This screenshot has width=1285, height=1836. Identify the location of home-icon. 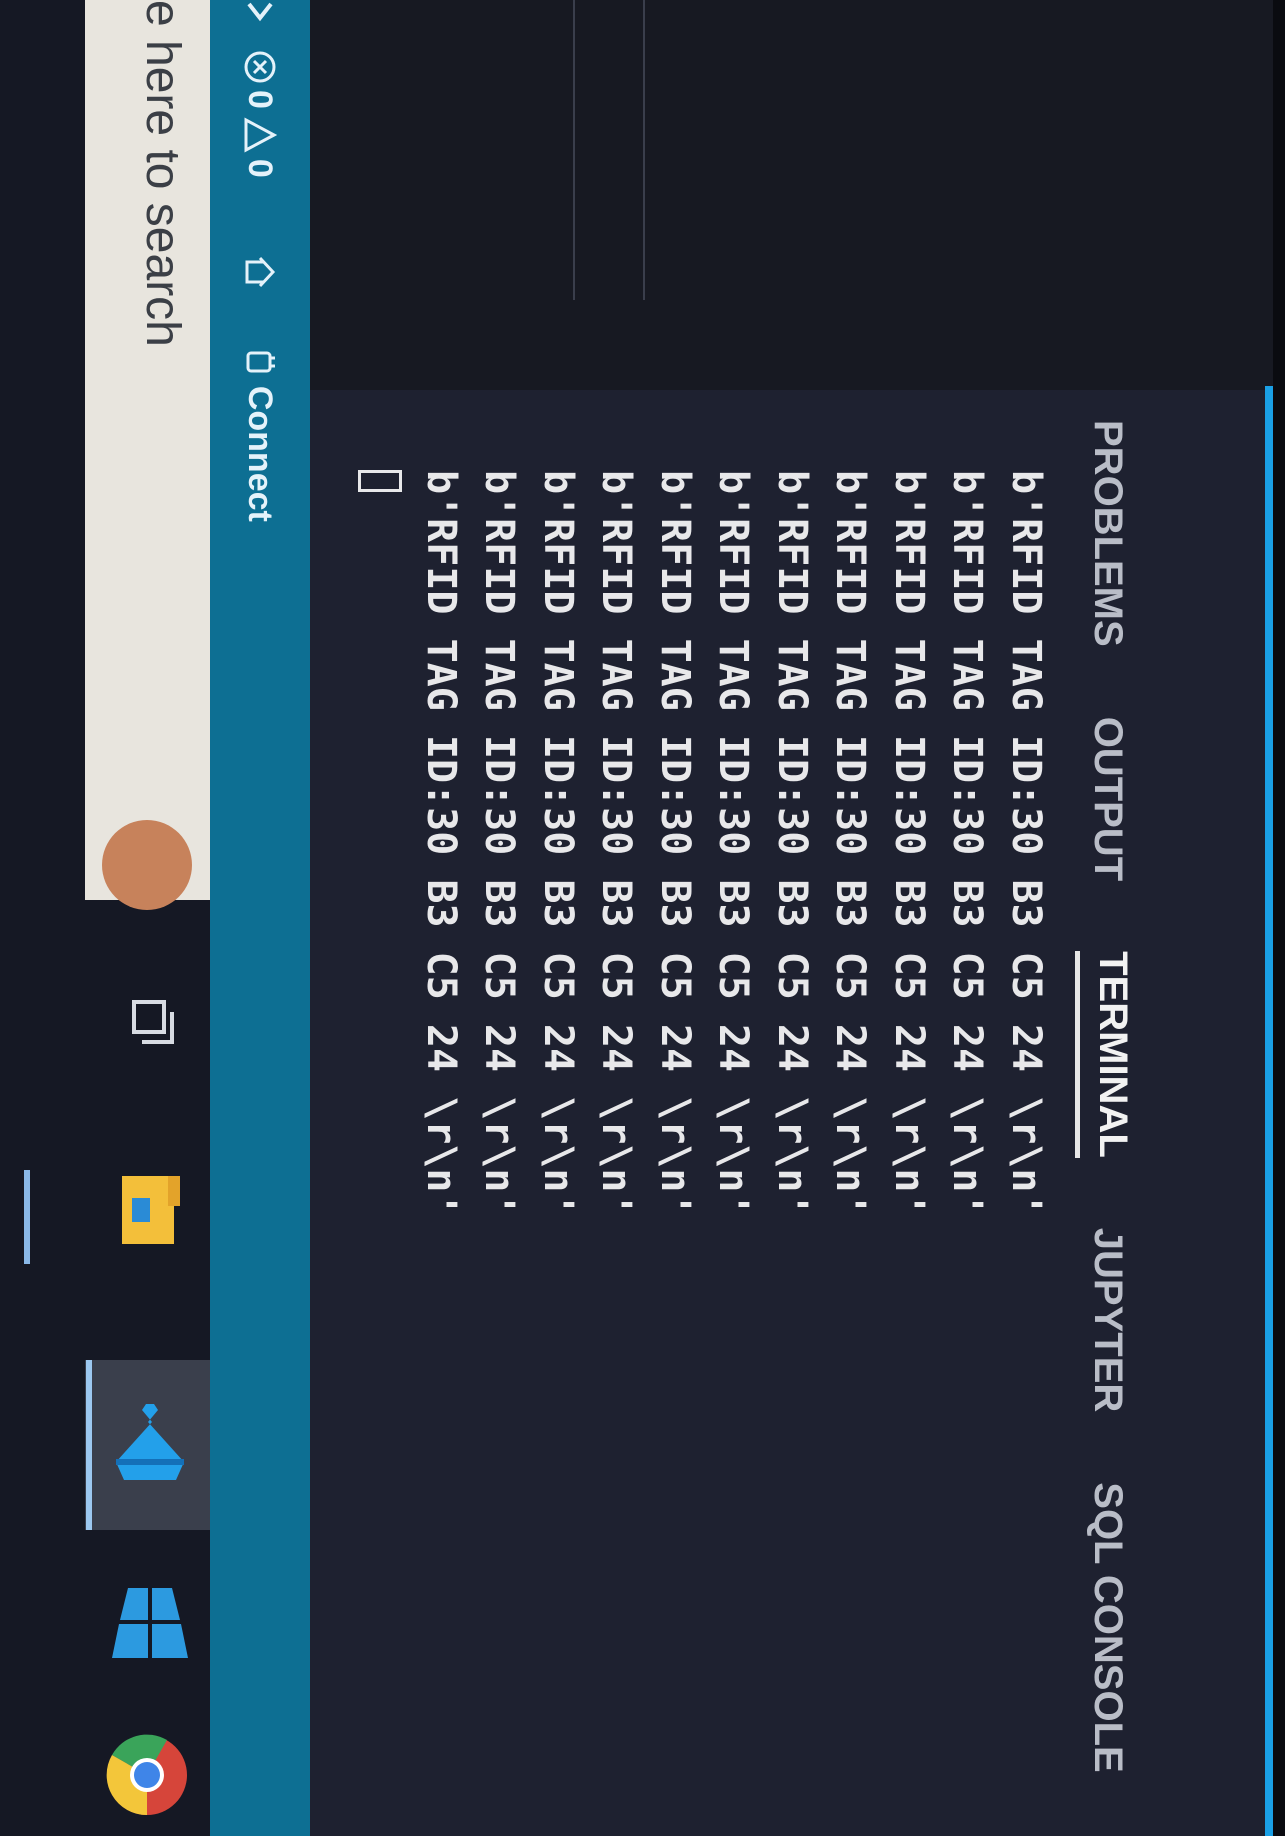
(260, 271).